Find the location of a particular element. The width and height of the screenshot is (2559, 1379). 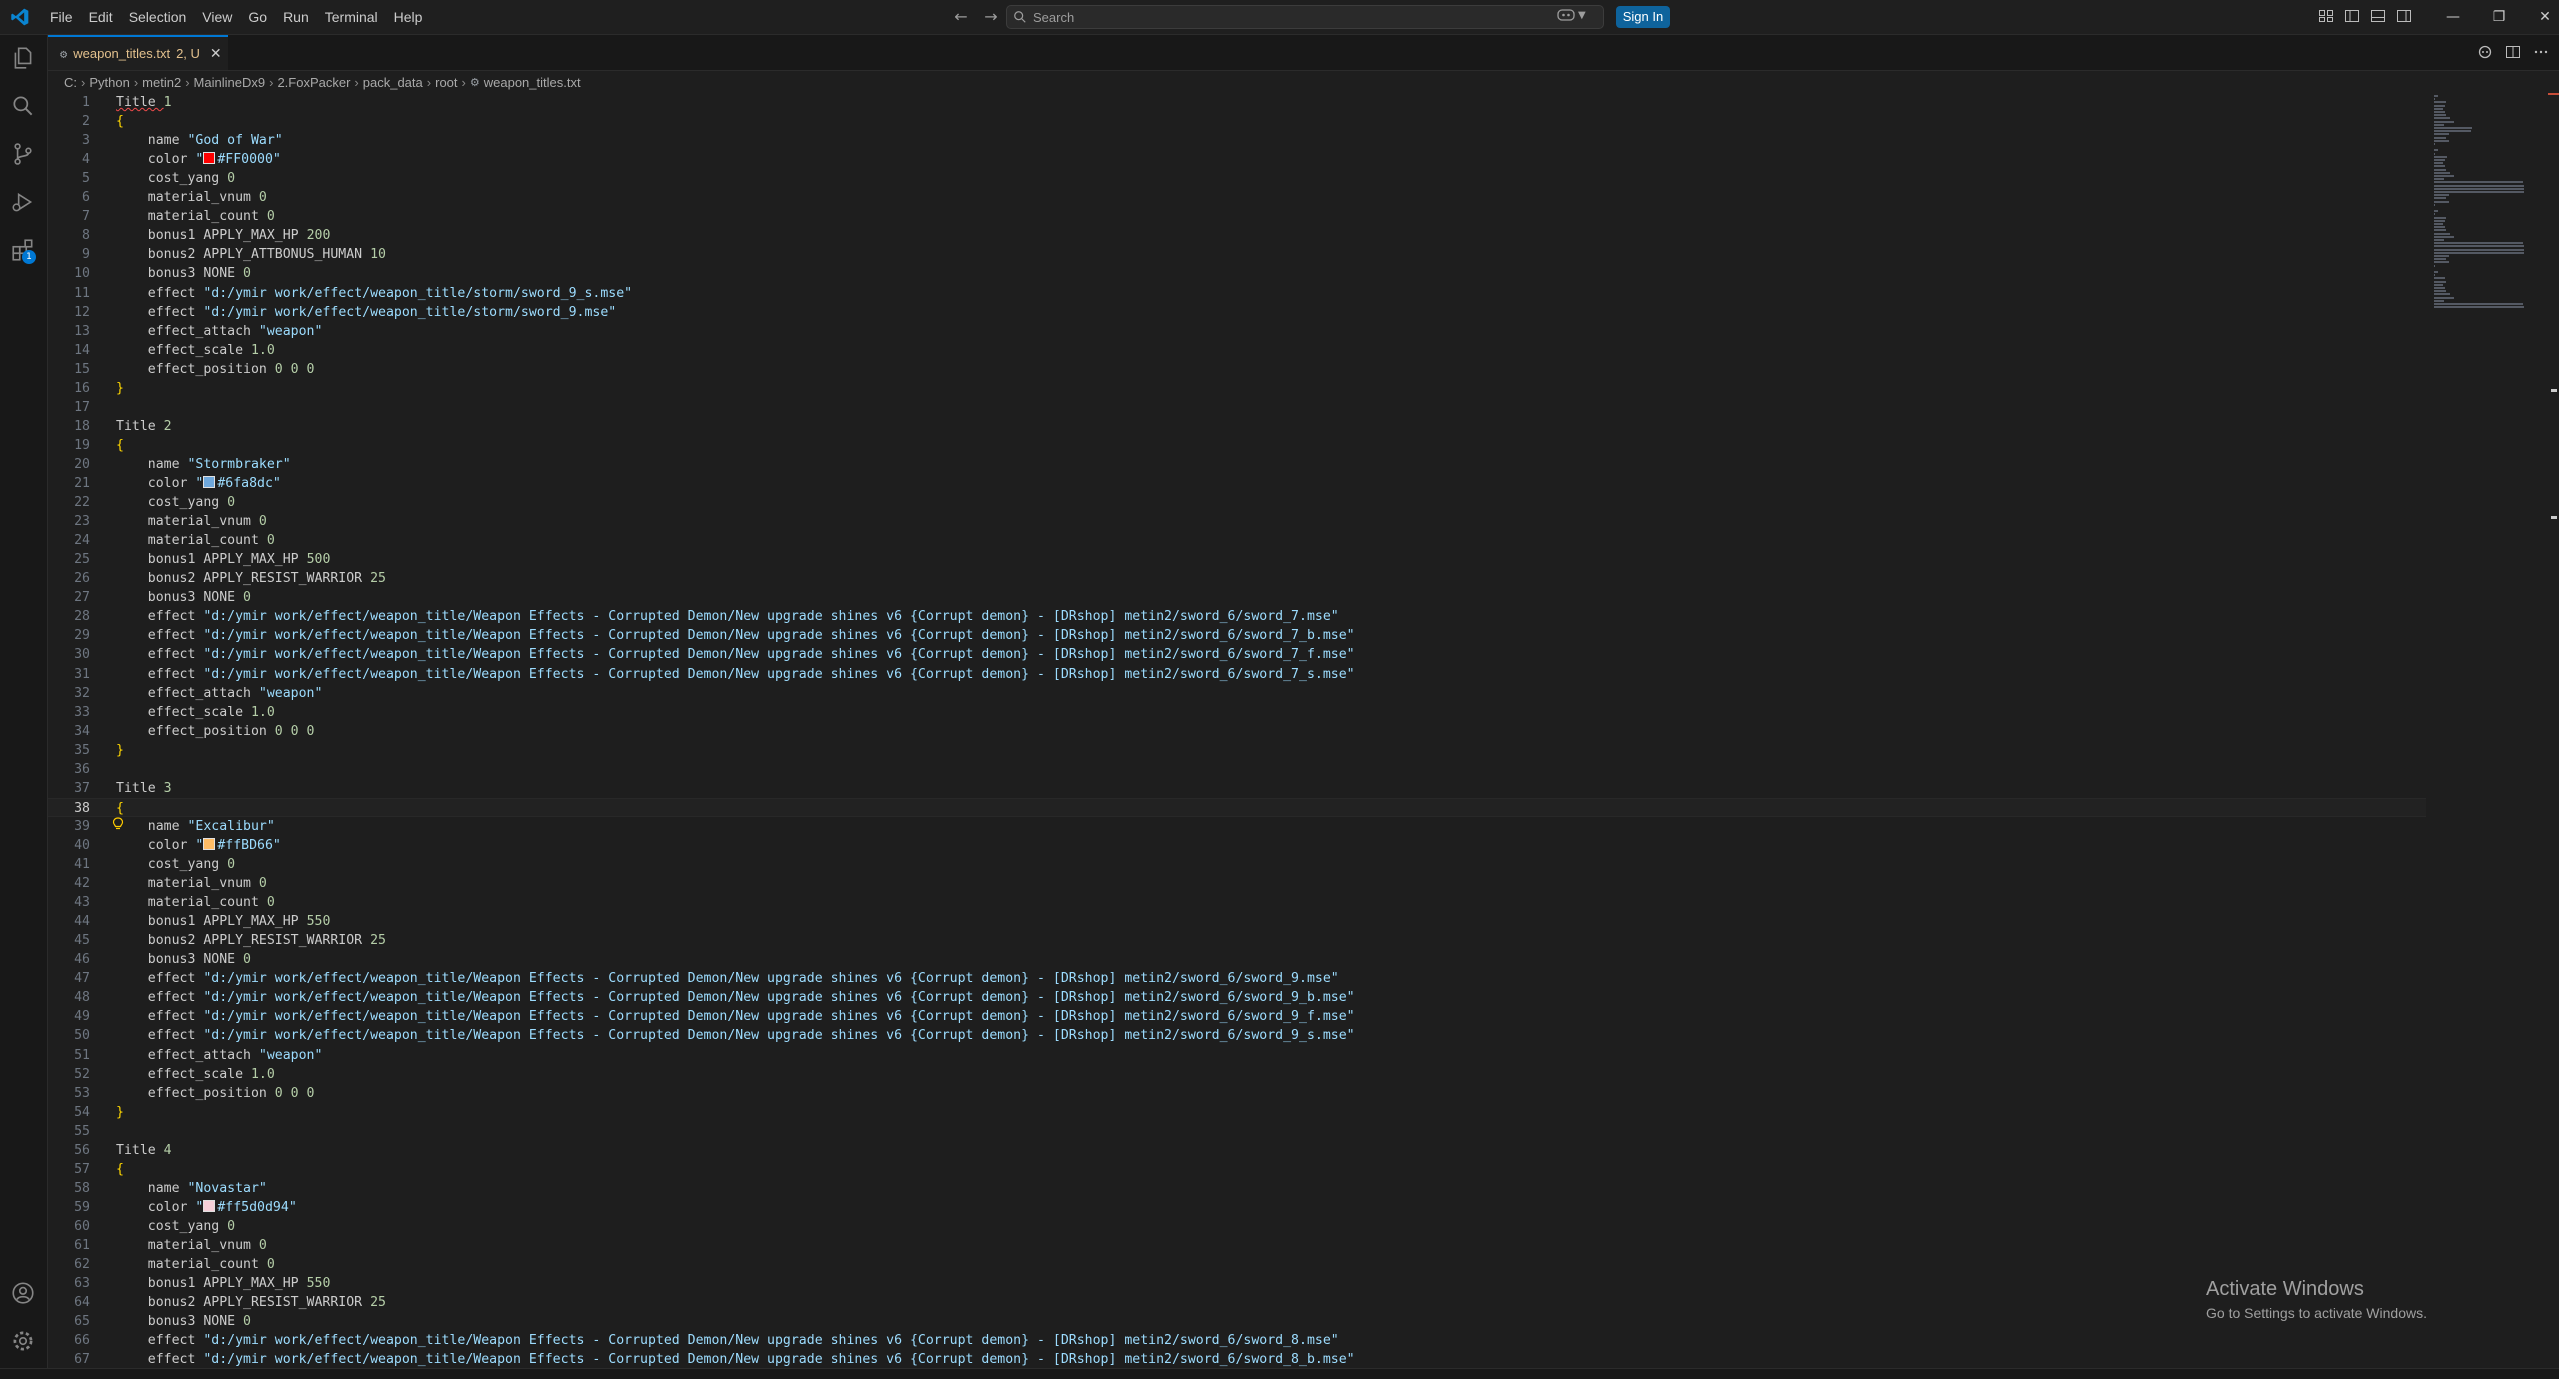

code-line: 40 color " #ffBD66" is located at coordinates (1238, 845).